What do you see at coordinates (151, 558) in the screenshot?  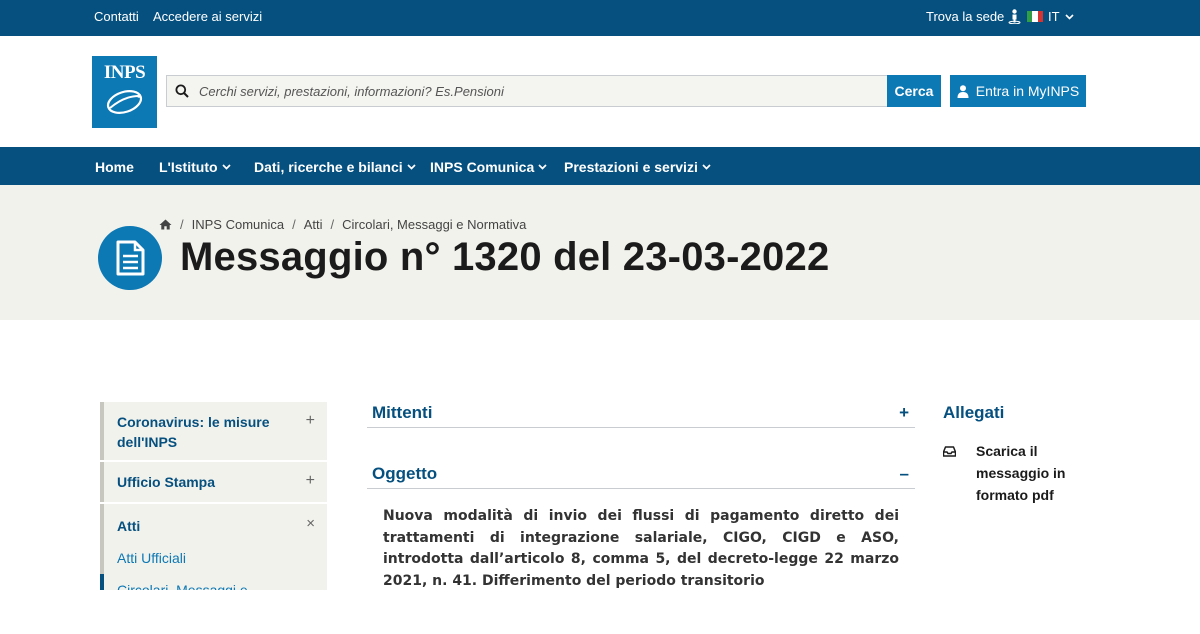 I see `sidebar-subitem-label: Atti Ufficiali` at bounding box center [151, 558].